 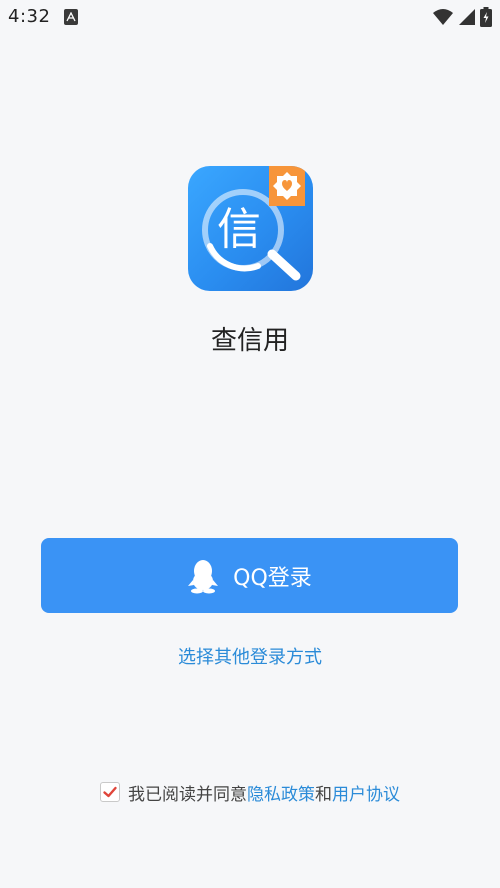 I want to click on agreement-row: 我已阅读并同意 隐私政策 和 用户协议, so click(x=250, y=792).